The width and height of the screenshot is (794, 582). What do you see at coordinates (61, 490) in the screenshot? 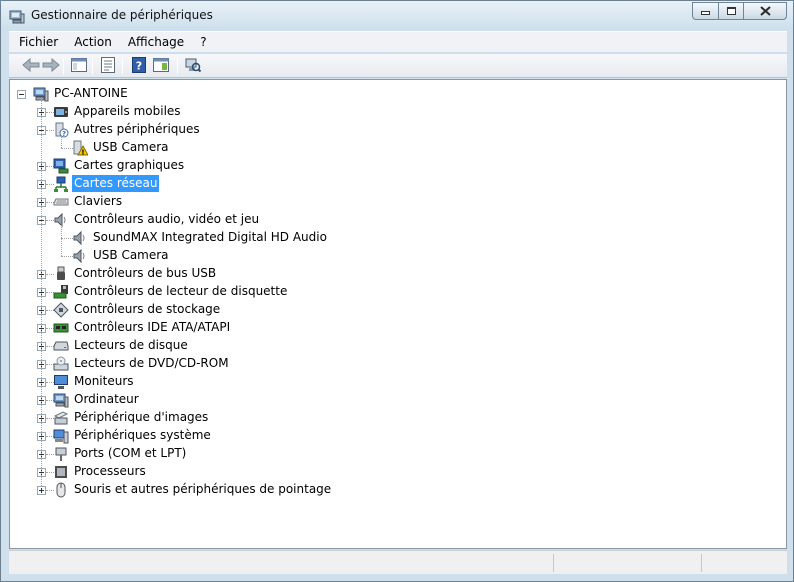
I see `mouse-icon` at bounding box center [61, 490].